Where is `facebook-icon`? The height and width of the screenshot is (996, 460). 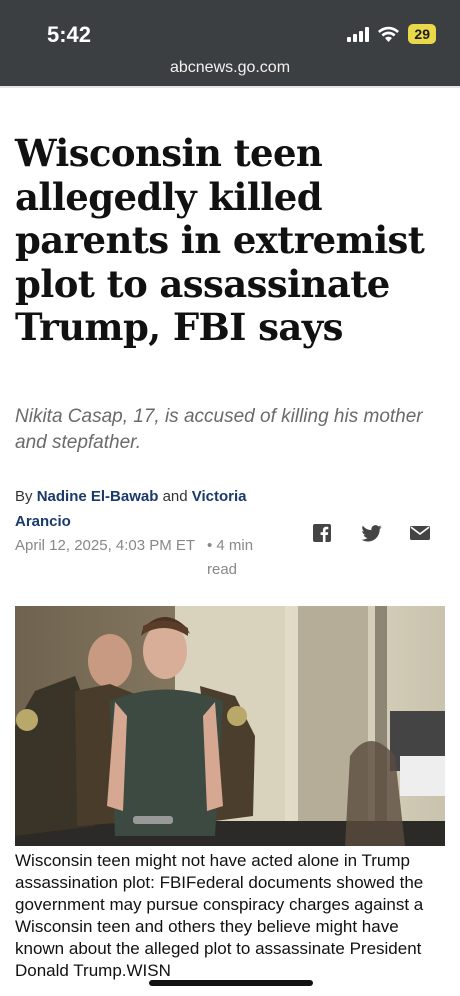
facebook-icon is located at coordinates (322, 533).